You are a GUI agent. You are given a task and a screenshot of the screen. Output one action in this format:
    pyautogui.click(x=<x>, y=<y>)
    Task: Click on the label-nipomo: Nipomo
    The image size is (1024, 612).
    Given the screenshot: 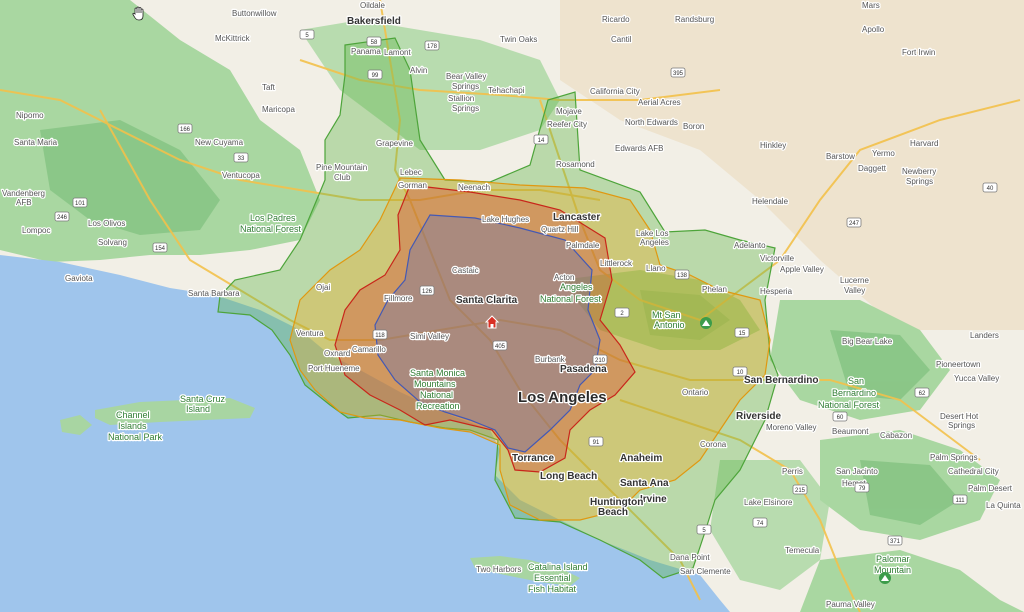 What is the action you would take?
    pyautogui.click(x=30, y=115)
    